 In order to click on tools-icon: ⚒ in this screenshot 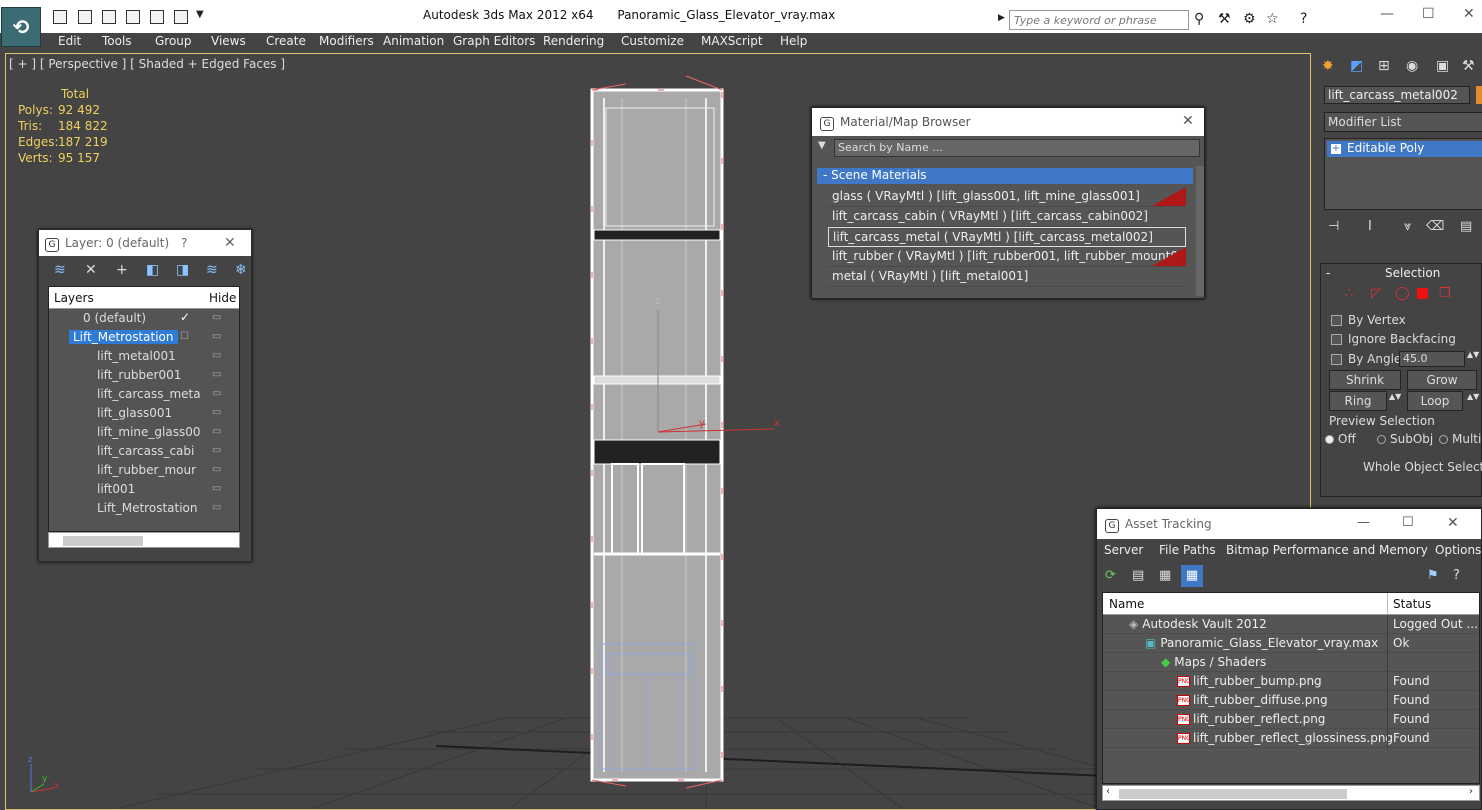, I will do `click(1224, 19)`.